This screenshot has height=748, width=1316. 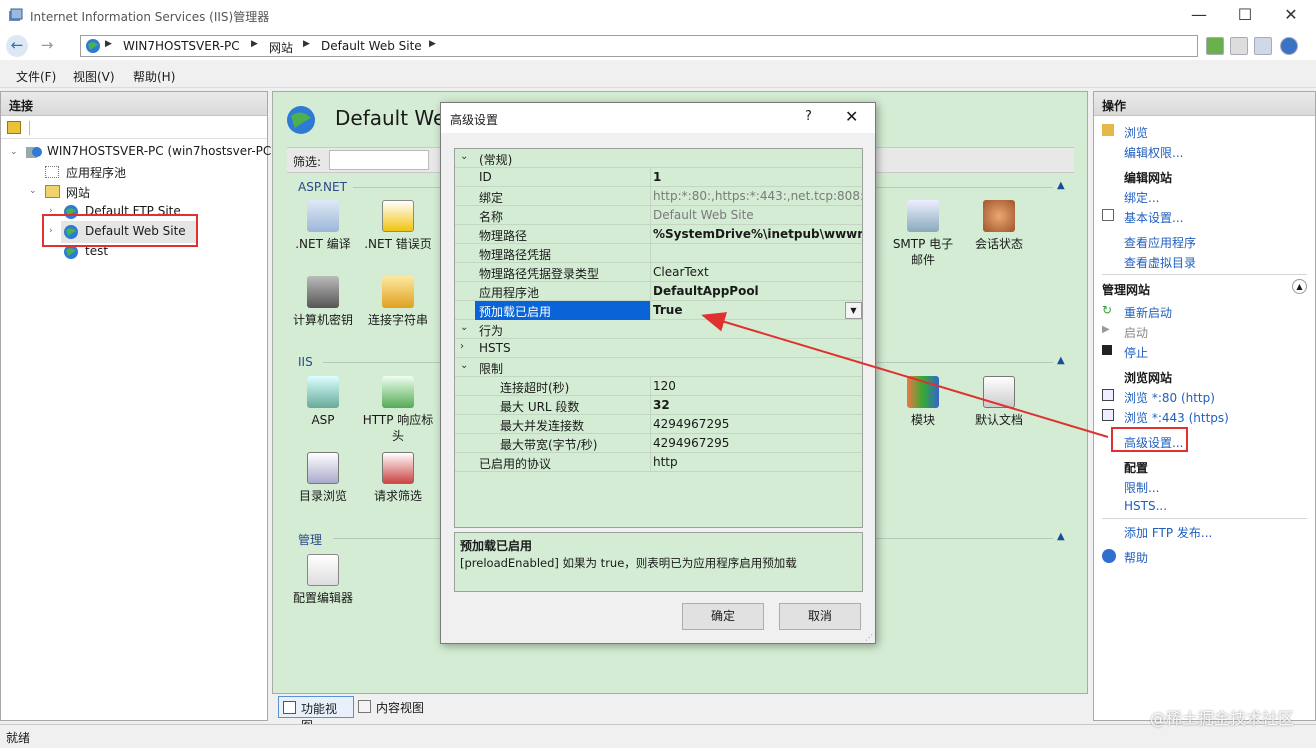 What do you see at coordinates (1289, 46) in the screenshot?
I see `help-icon` at bounding box center [1289, 46].